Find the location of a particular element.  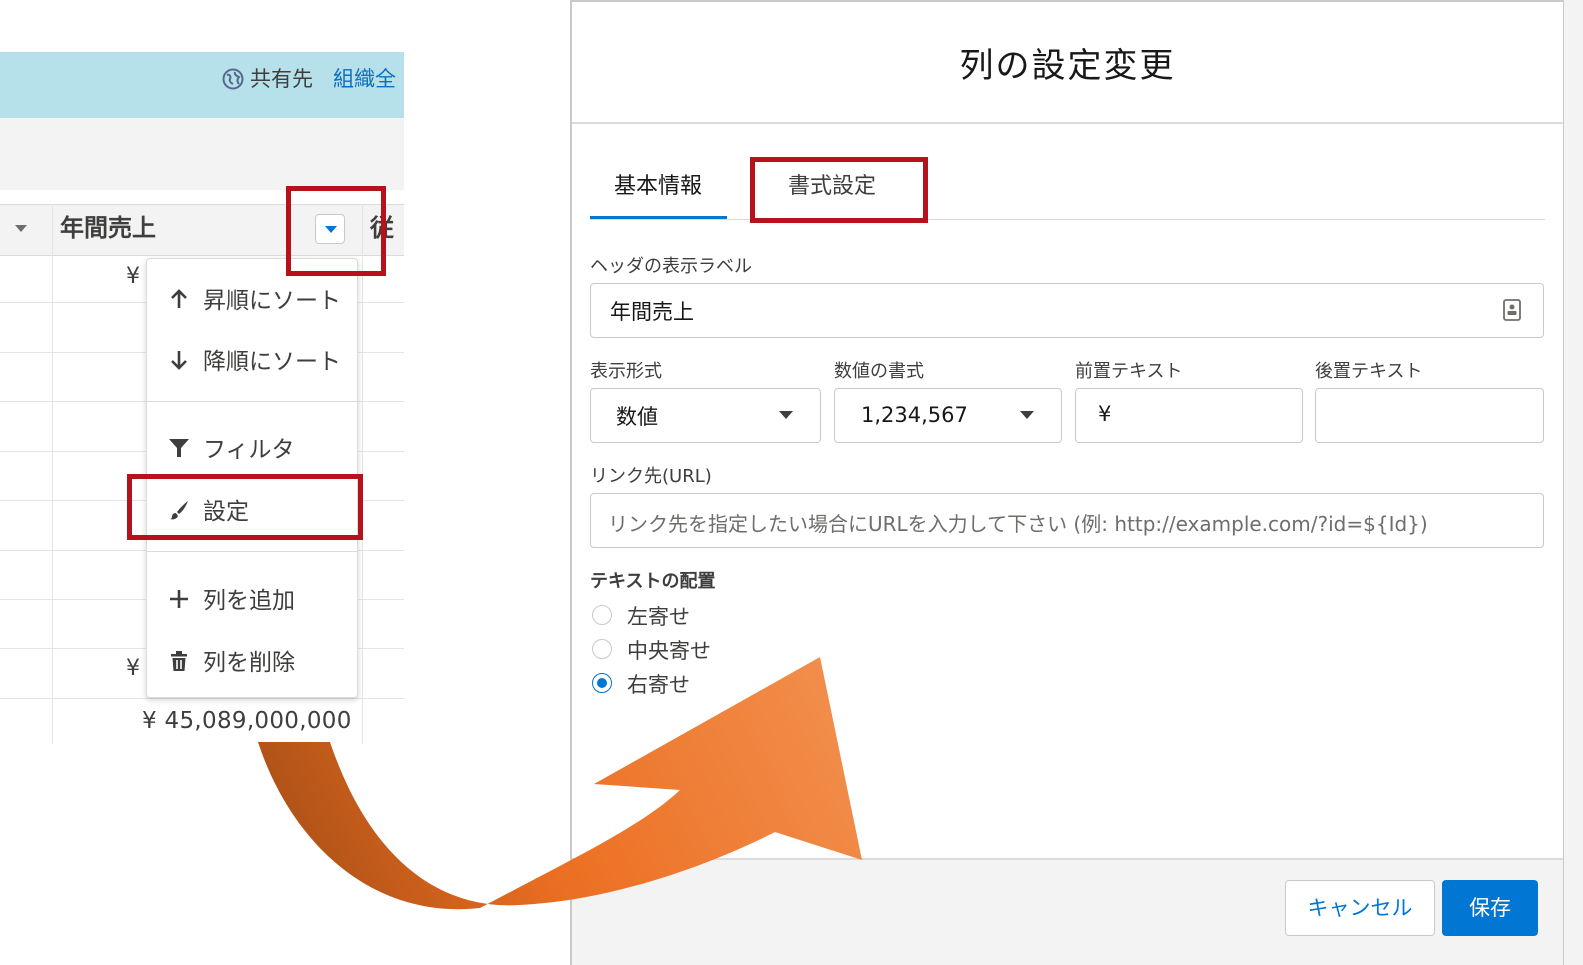

list-toolbar-area is located at coordinates (202, 154).